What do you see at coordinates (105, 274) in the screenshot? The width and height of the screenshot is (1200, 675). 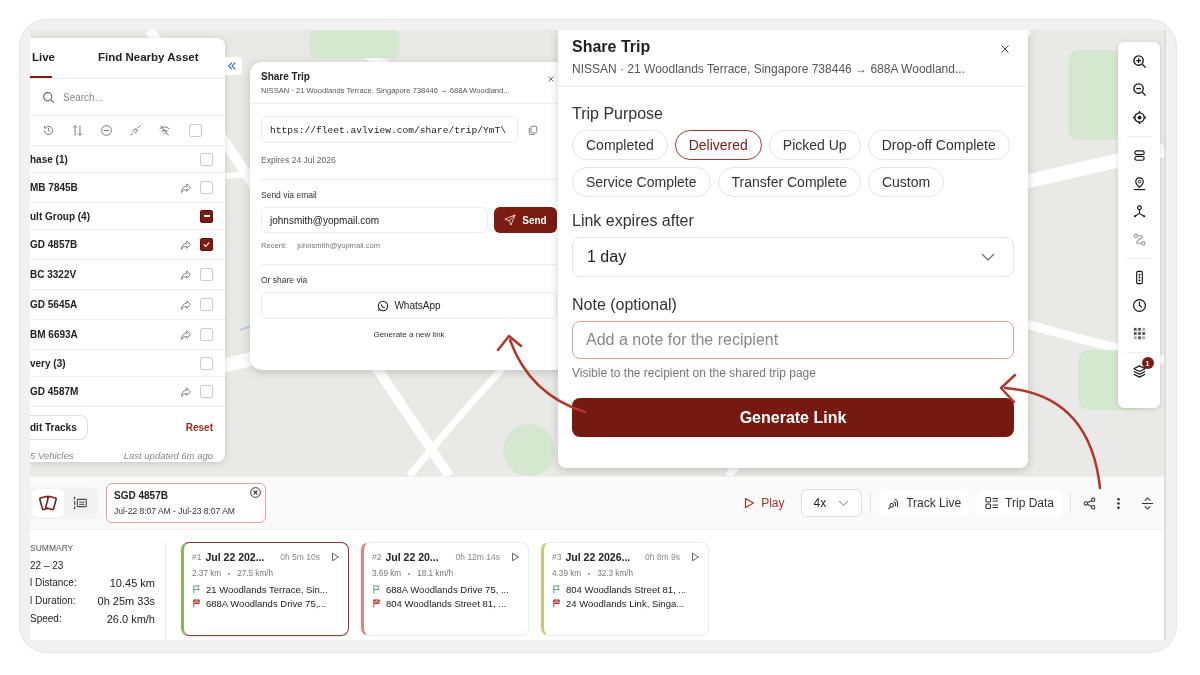 I see `vehicle-plate: BC 3322V` at bounding box center [105, 274].